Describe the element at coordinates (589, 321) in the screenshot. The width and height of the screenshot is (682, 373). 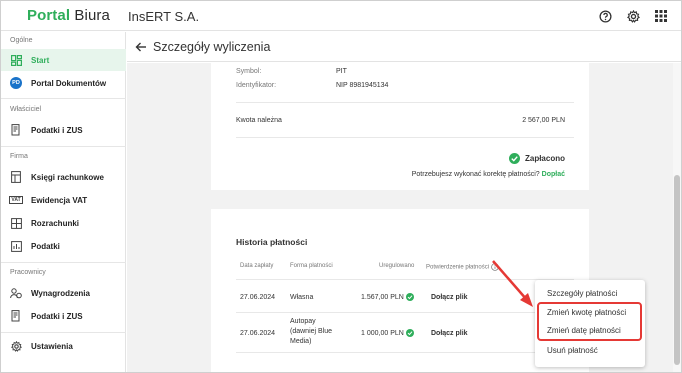
I see `highlight-box` at that location.